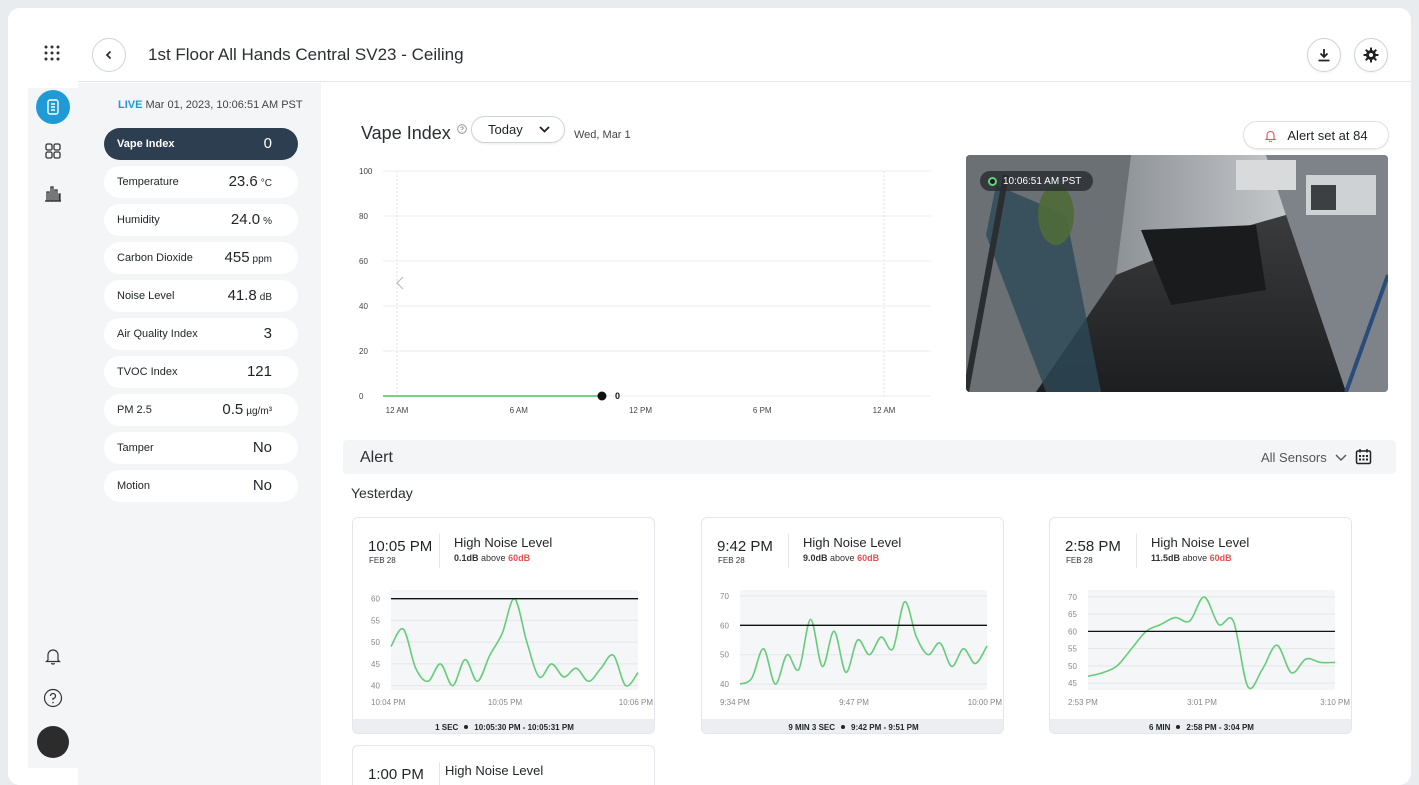 The height and width of the screenshot is (785, 1419). Describe the element at coordinates (762, 410) in the screenshot. I see `x-tick-label: 6 PM` at that location.